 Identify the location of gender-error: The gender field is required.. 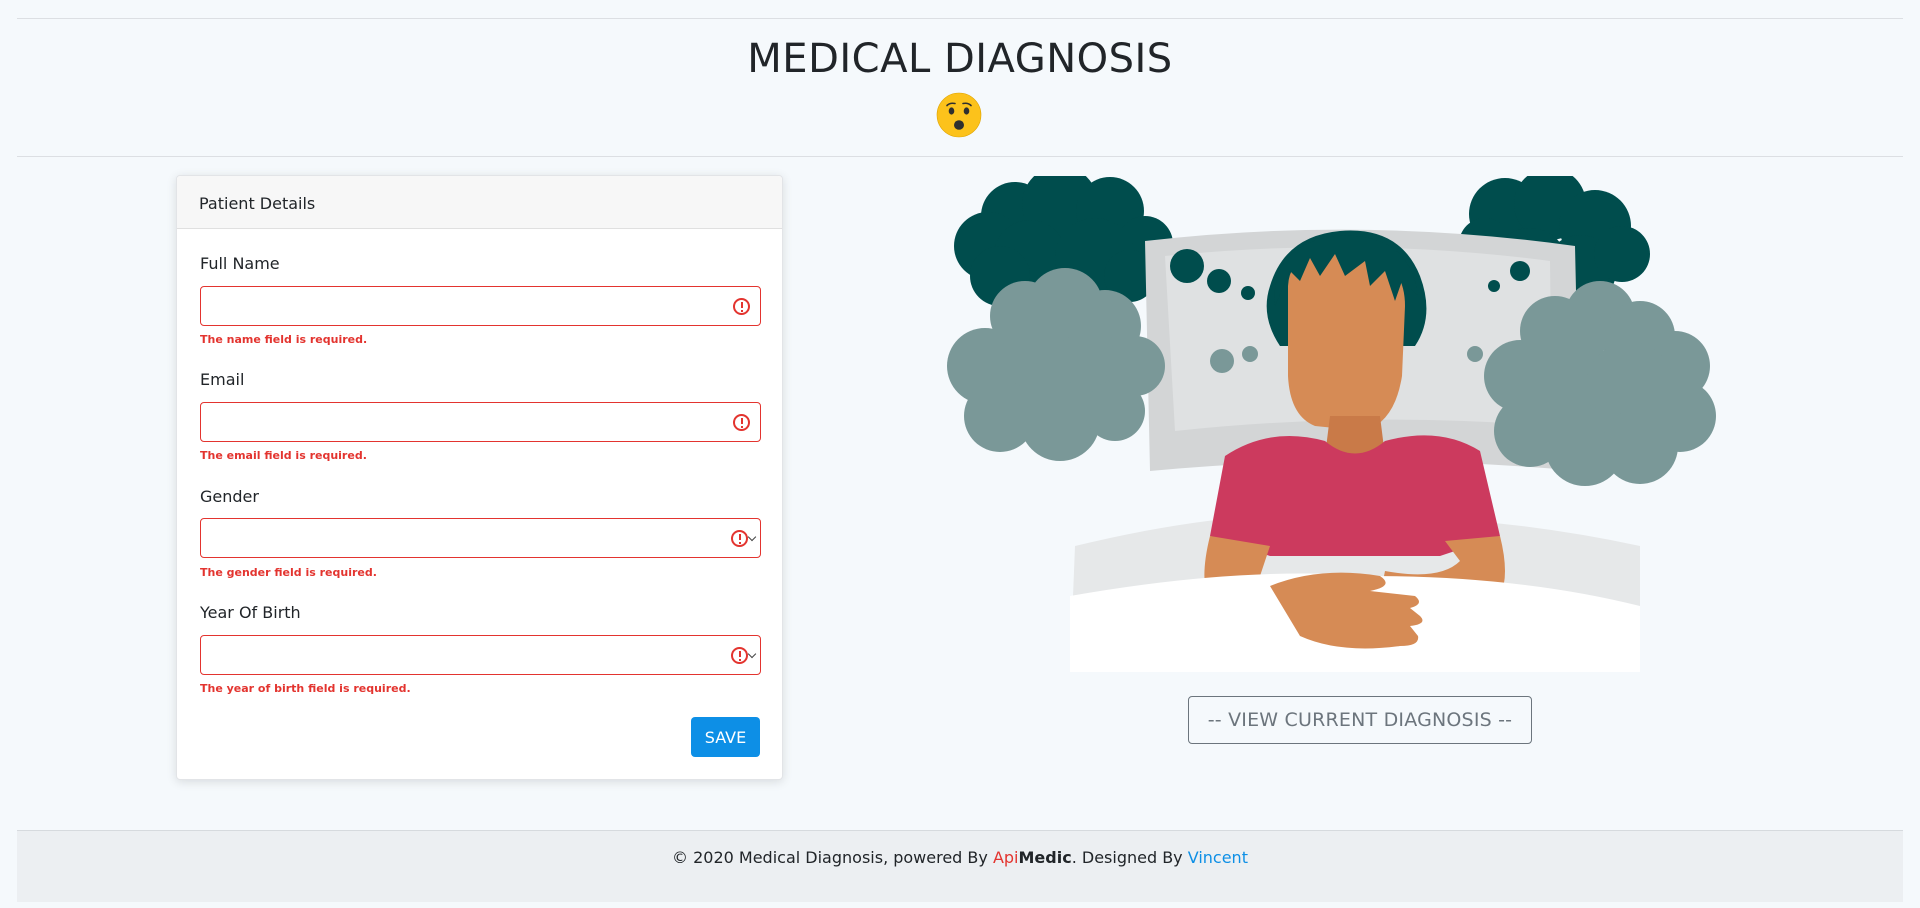
(288, 572).